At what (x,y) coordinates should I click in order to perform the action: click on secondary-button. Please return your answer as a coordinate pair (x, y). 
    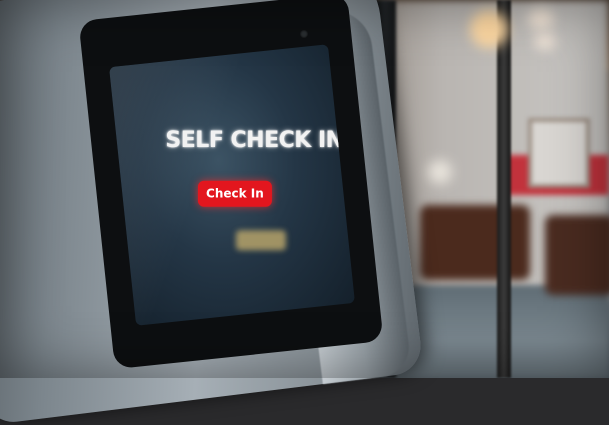
    Looking at the image, I should click on (260, 240).